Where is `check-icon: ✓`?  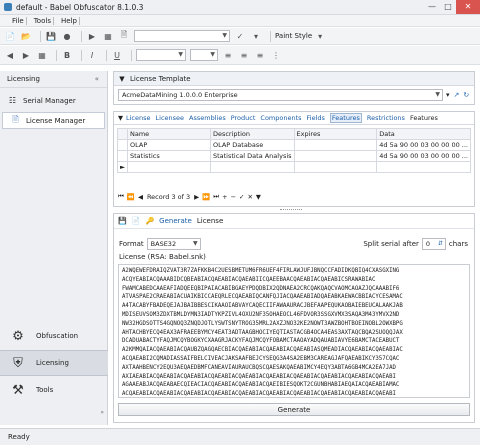 check-icon: ✓ is located at coordinates (240, 36).